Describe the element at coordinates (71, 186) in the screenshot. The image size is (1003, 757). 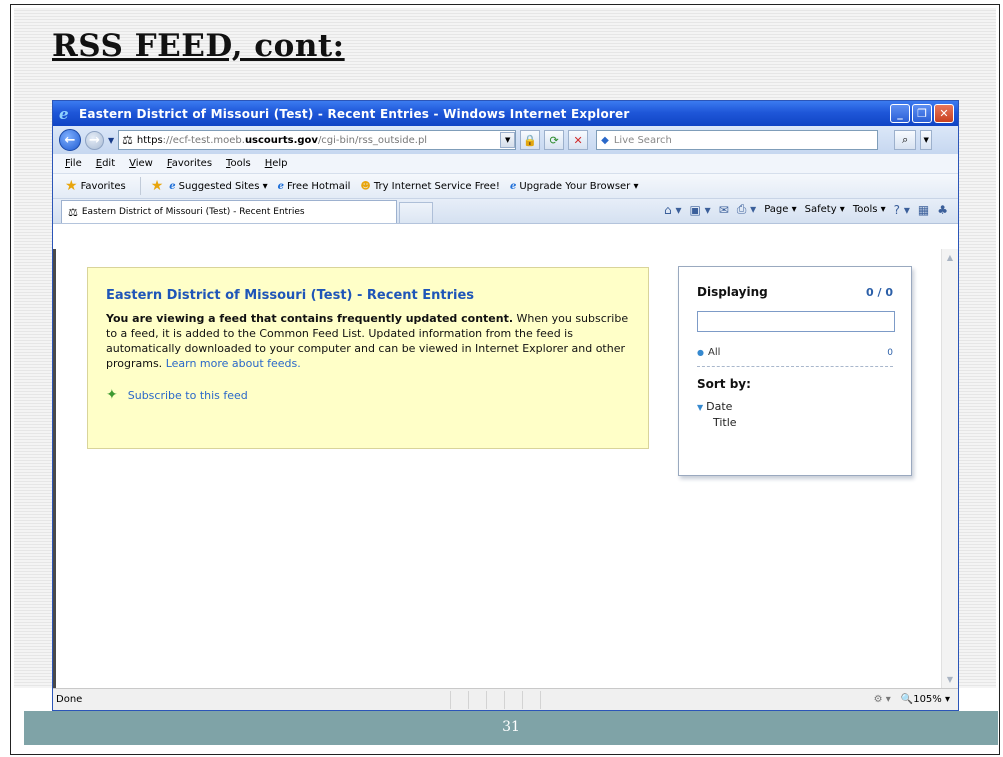
I see `favorites-star-icon: ★` at that location.